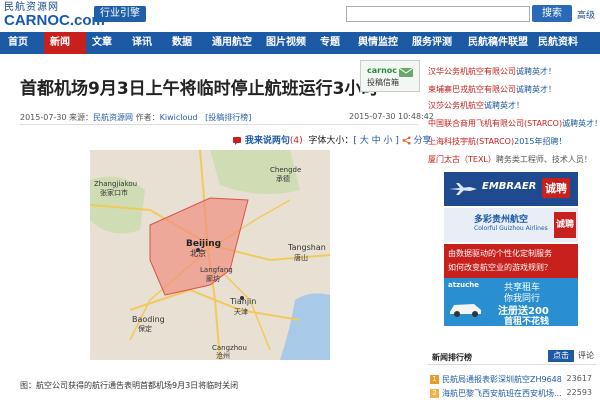 The height and width of the screenshot is (400, 600). I want to click on contributor-ranking-link: [投稿排行榜], so click(228, 117).